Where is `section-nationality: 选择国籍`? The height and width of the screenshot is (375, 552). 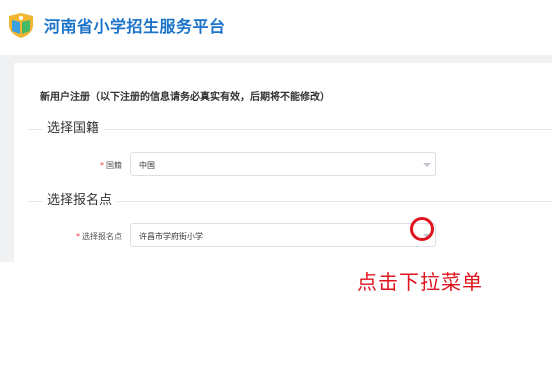
section-nationality: 选择国籍 is located at coordinates (290, 129).